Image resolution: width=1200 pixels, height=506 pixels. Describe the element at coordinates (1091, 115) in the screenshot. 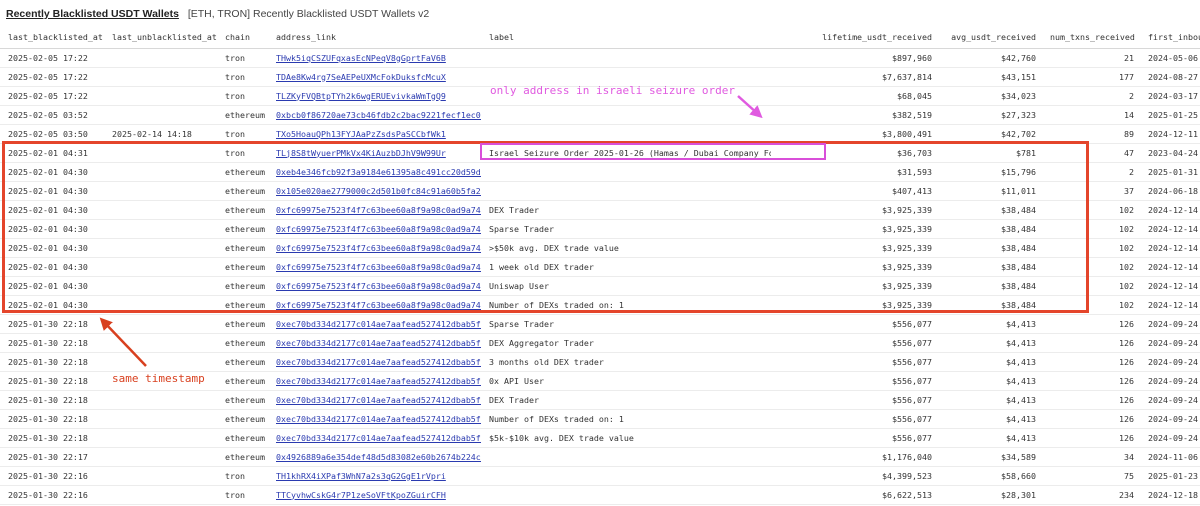

I see `cell-num-txns-received: 14` at that location.